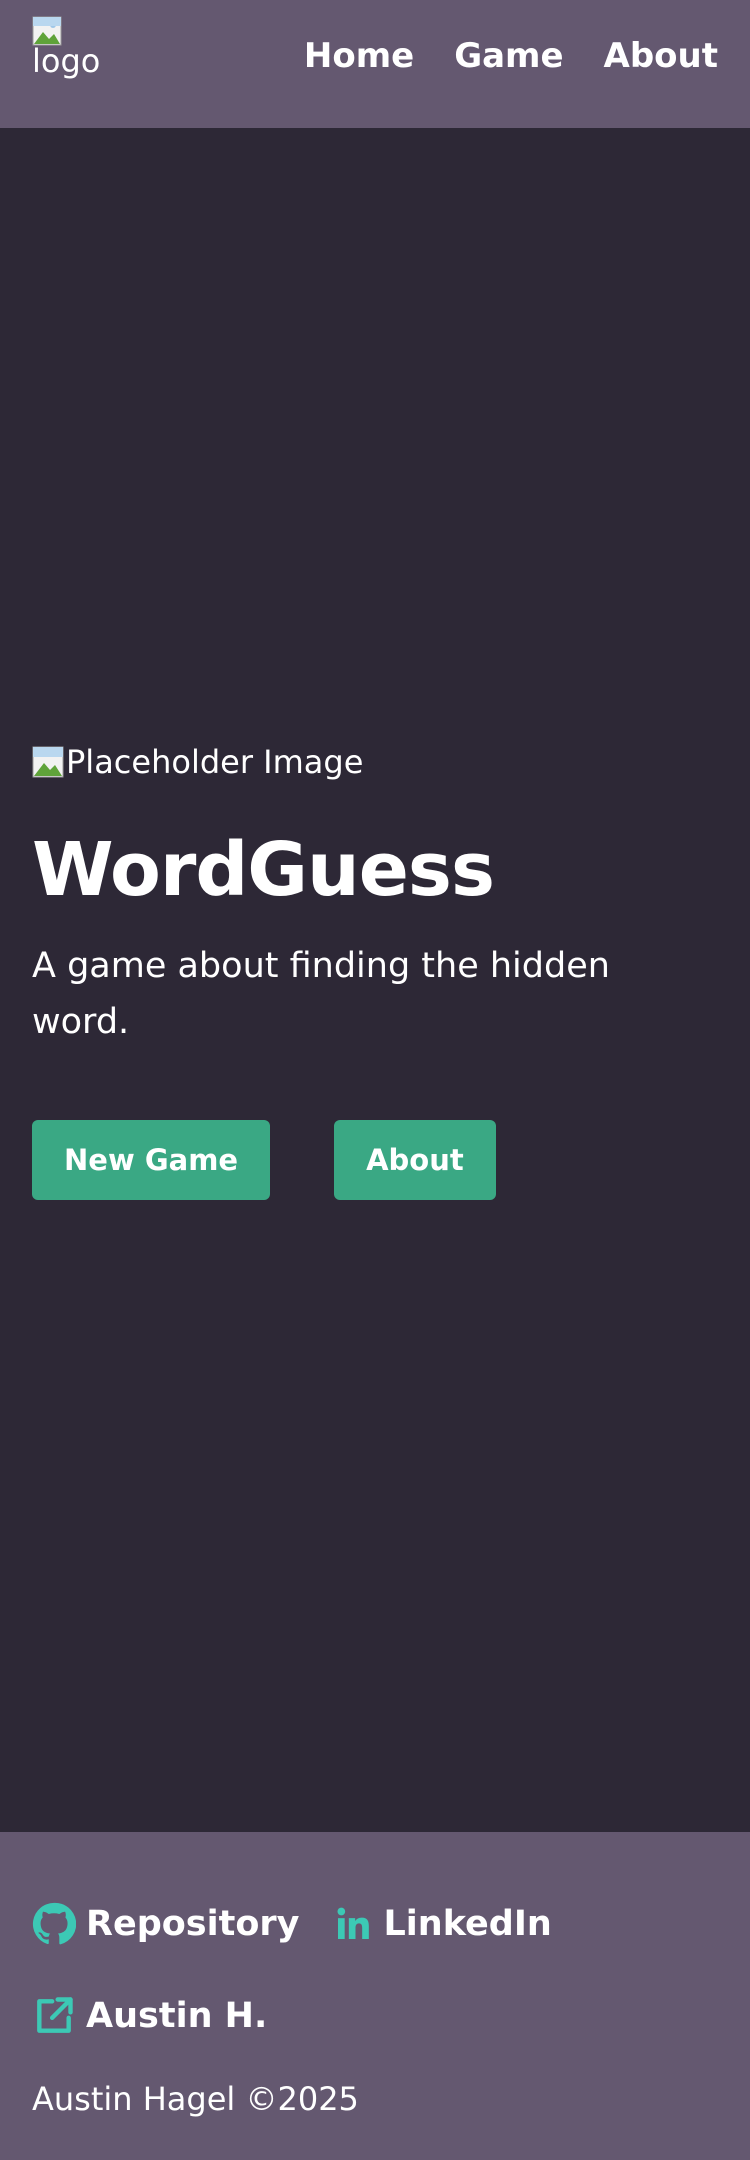 This screenshot has height=2160, width=750. Describe the element at coordinates (359, 56) in the screenshot. I see `nav-home-link: Home` at that location.